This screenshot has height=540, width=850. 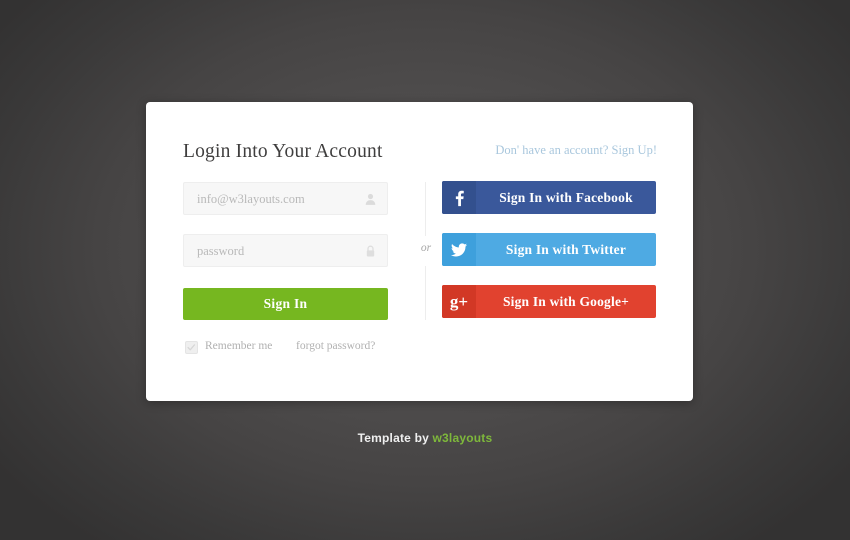 I want to click on twitter-icon, so click(x=459, y=249).